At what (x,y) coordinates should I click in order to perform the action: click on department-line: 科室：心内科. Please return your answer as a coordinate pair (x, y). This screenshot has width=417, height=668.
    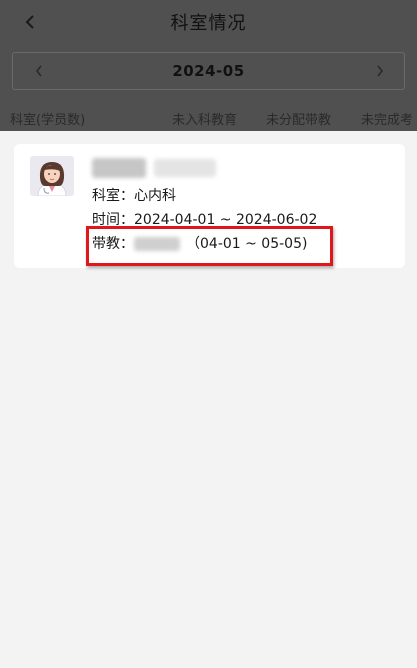
    Looking at the image, I should click on (134, 195).